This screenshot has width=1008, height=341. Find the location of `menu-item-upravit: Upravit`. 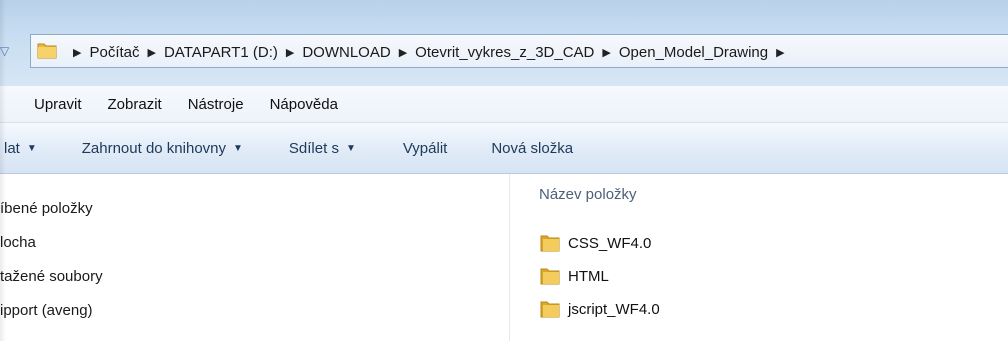

menu-item-upravit: Upravit is located at coordinates (47, 104).